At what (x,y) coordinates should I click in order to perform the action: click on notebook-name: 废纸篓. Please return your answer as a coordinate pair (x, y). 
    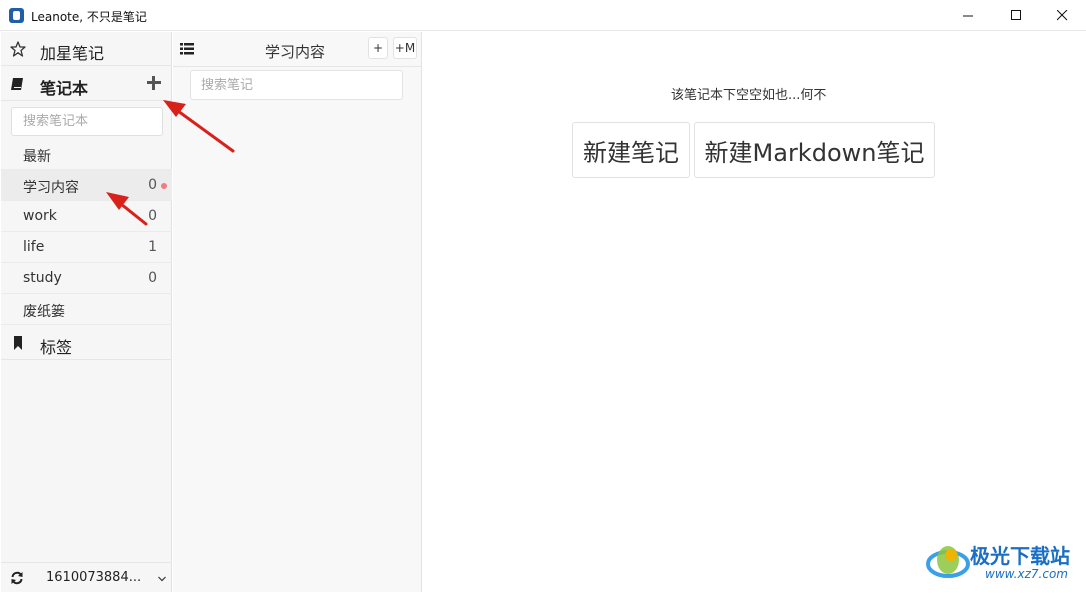
    Looking at the image, I should click on (44, 312).